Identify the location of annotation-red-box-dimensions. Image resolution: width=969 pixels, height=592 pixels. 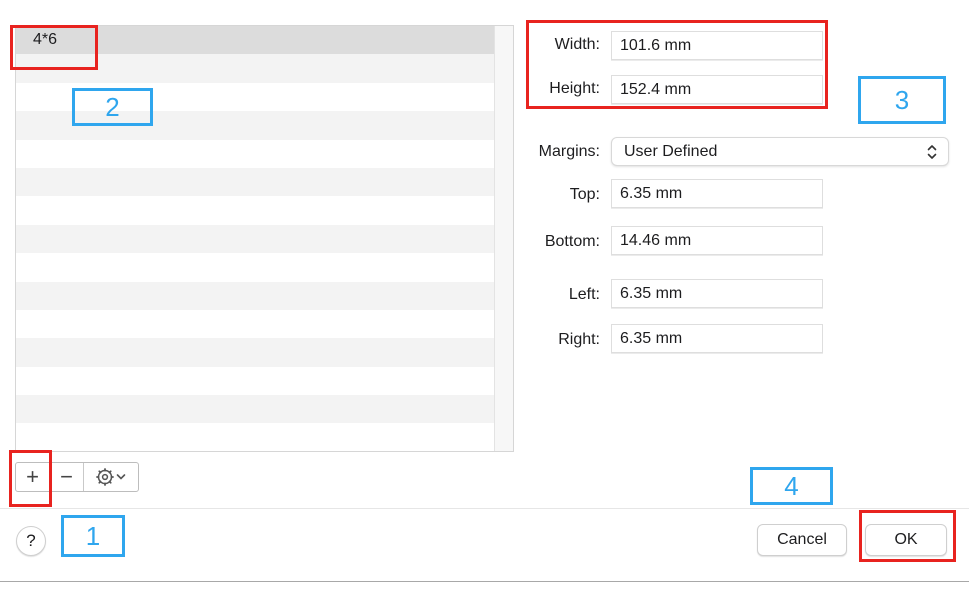
(677, 64).